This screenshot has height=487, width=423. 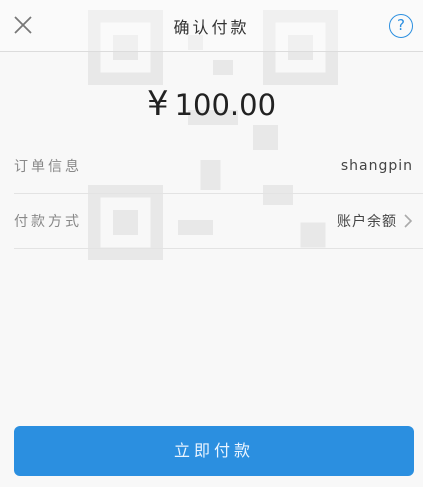 What do you see at coordinates (367, 221) in the screenshot?
I see `payment-method-value: 账户余额` at bounding box center [367, 221].